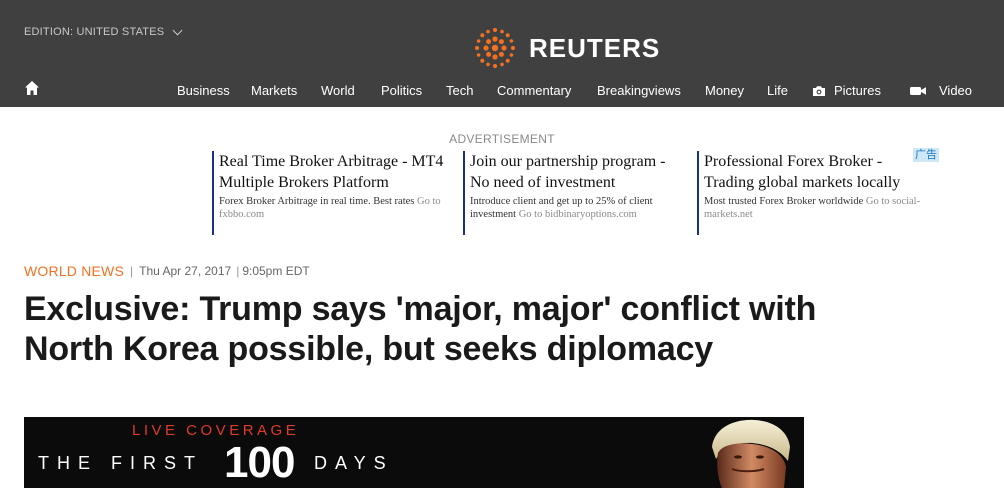  I want to click on nav-markets: Markets, so click(274, 90).